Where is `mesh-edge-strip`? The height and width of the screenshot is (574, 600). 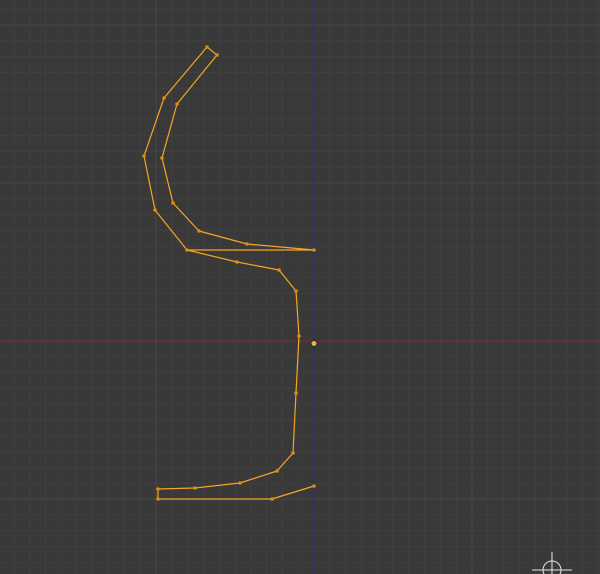
mesh-edge-strip is located at coordinates (236, 374).